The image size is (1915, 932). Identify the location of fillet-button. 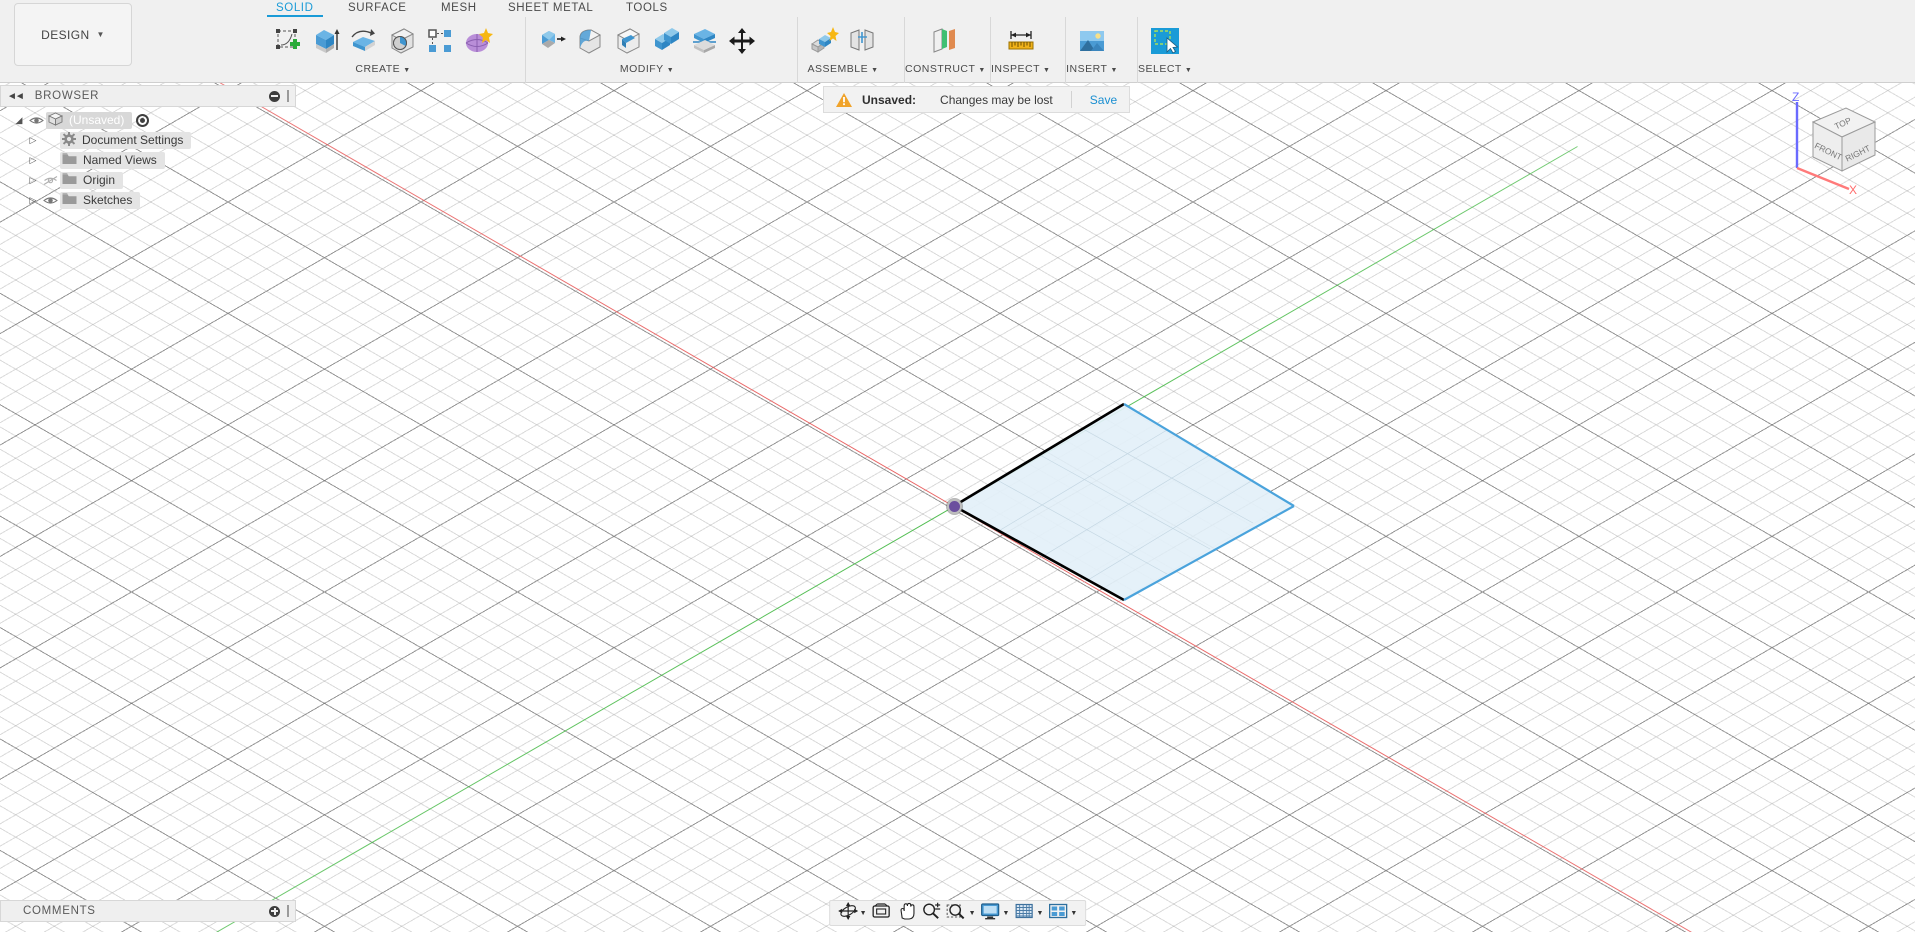
(590, 41).